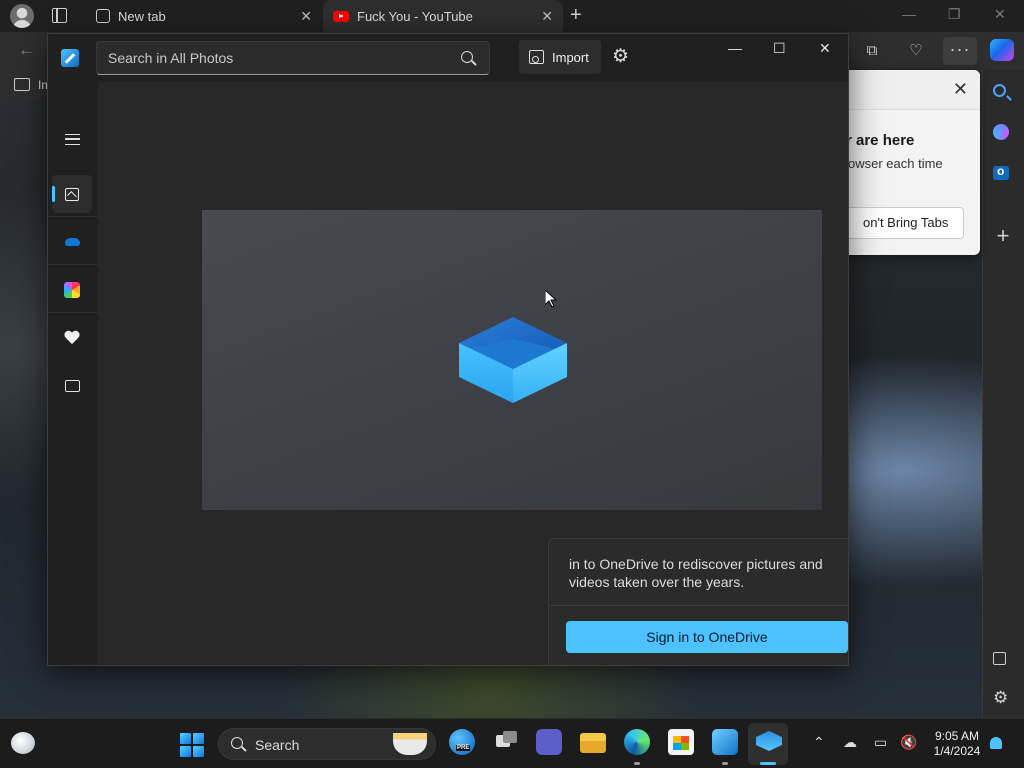 This screenshot has width=1024, height=768. Describe the element at coordinates (23, 743) in the screenshot. I see `weather-widget-icon` at that location.